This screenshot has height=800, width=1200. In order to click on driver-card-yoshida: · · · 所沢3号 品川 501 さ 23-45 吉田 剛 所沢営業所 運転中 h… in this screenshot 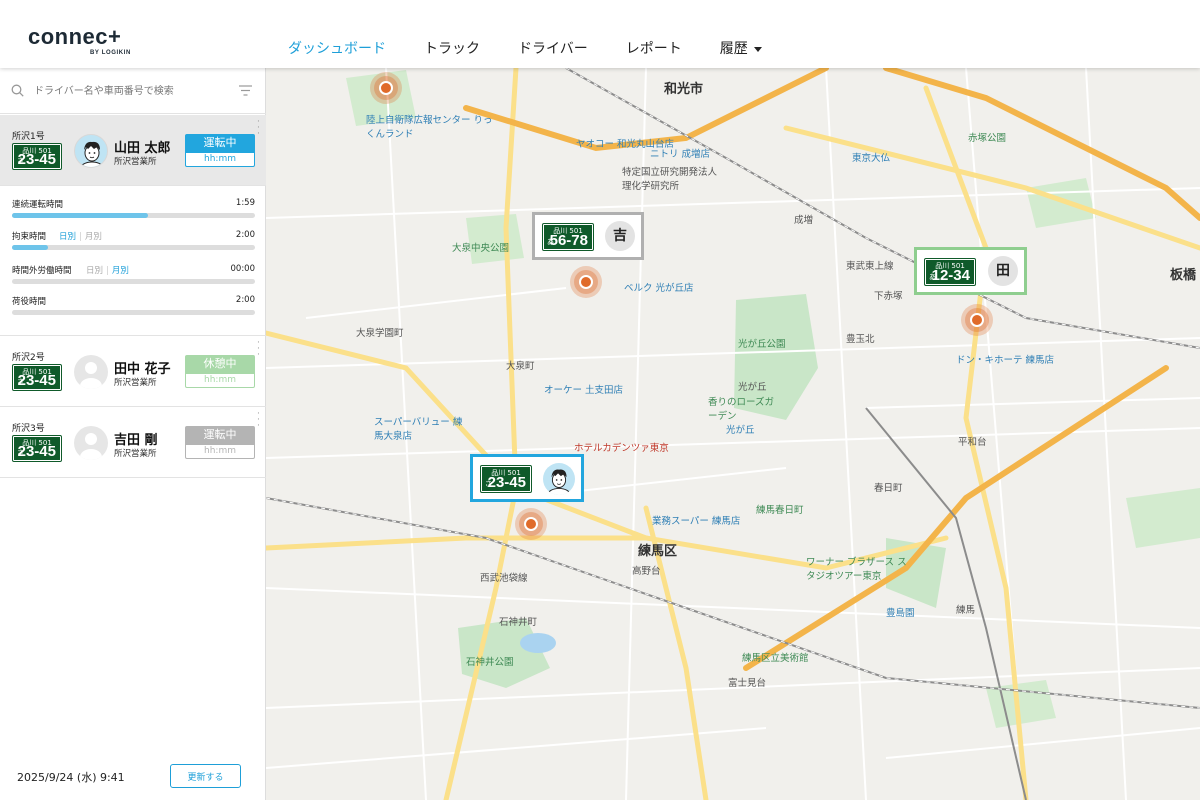, I will do `click(133, 442)`.